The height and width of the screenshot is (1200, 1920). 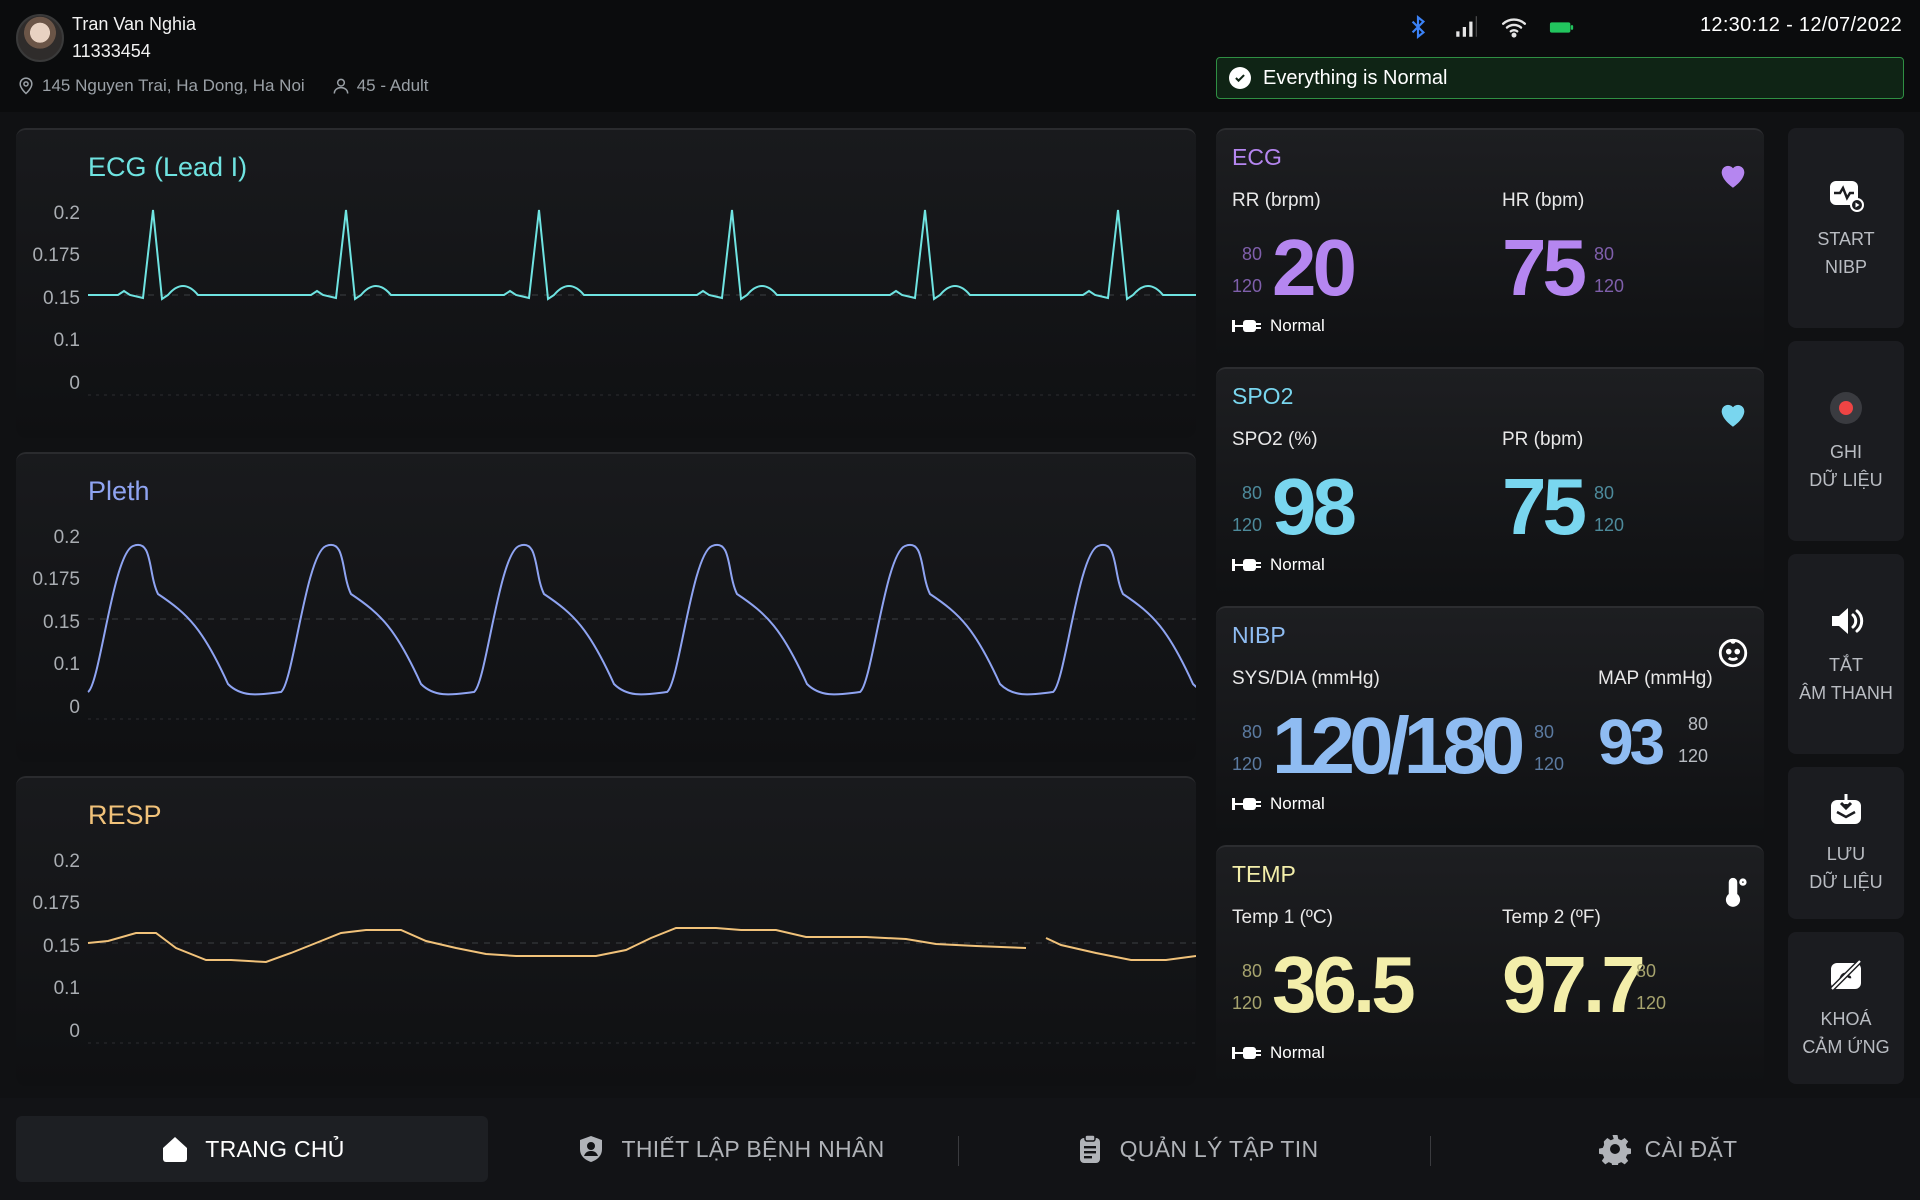 I want to click on avatar, so click(x=40, y=38).